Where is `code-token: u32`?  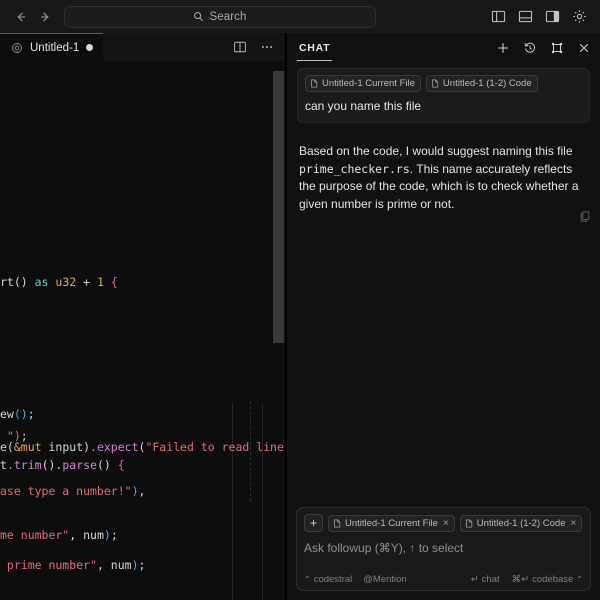 code-token: u32 is located at coordinates (66, 282).